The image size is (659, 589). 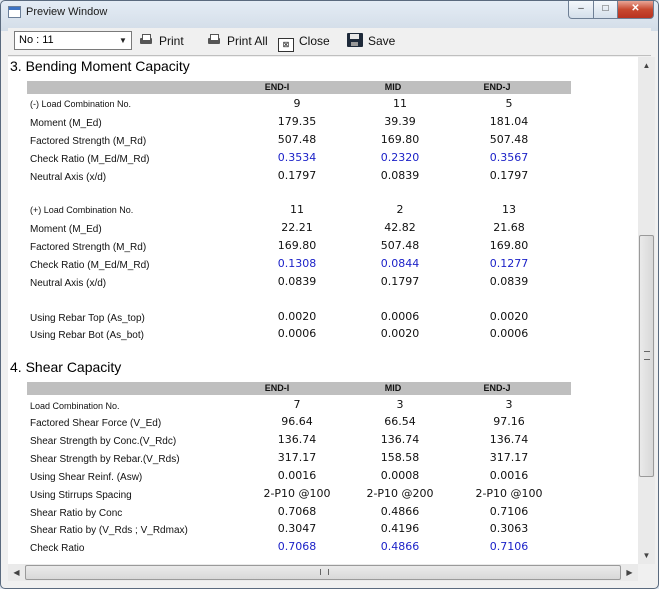 I want to click on value-end-i: 0.0839, so click(x=297, y=281).